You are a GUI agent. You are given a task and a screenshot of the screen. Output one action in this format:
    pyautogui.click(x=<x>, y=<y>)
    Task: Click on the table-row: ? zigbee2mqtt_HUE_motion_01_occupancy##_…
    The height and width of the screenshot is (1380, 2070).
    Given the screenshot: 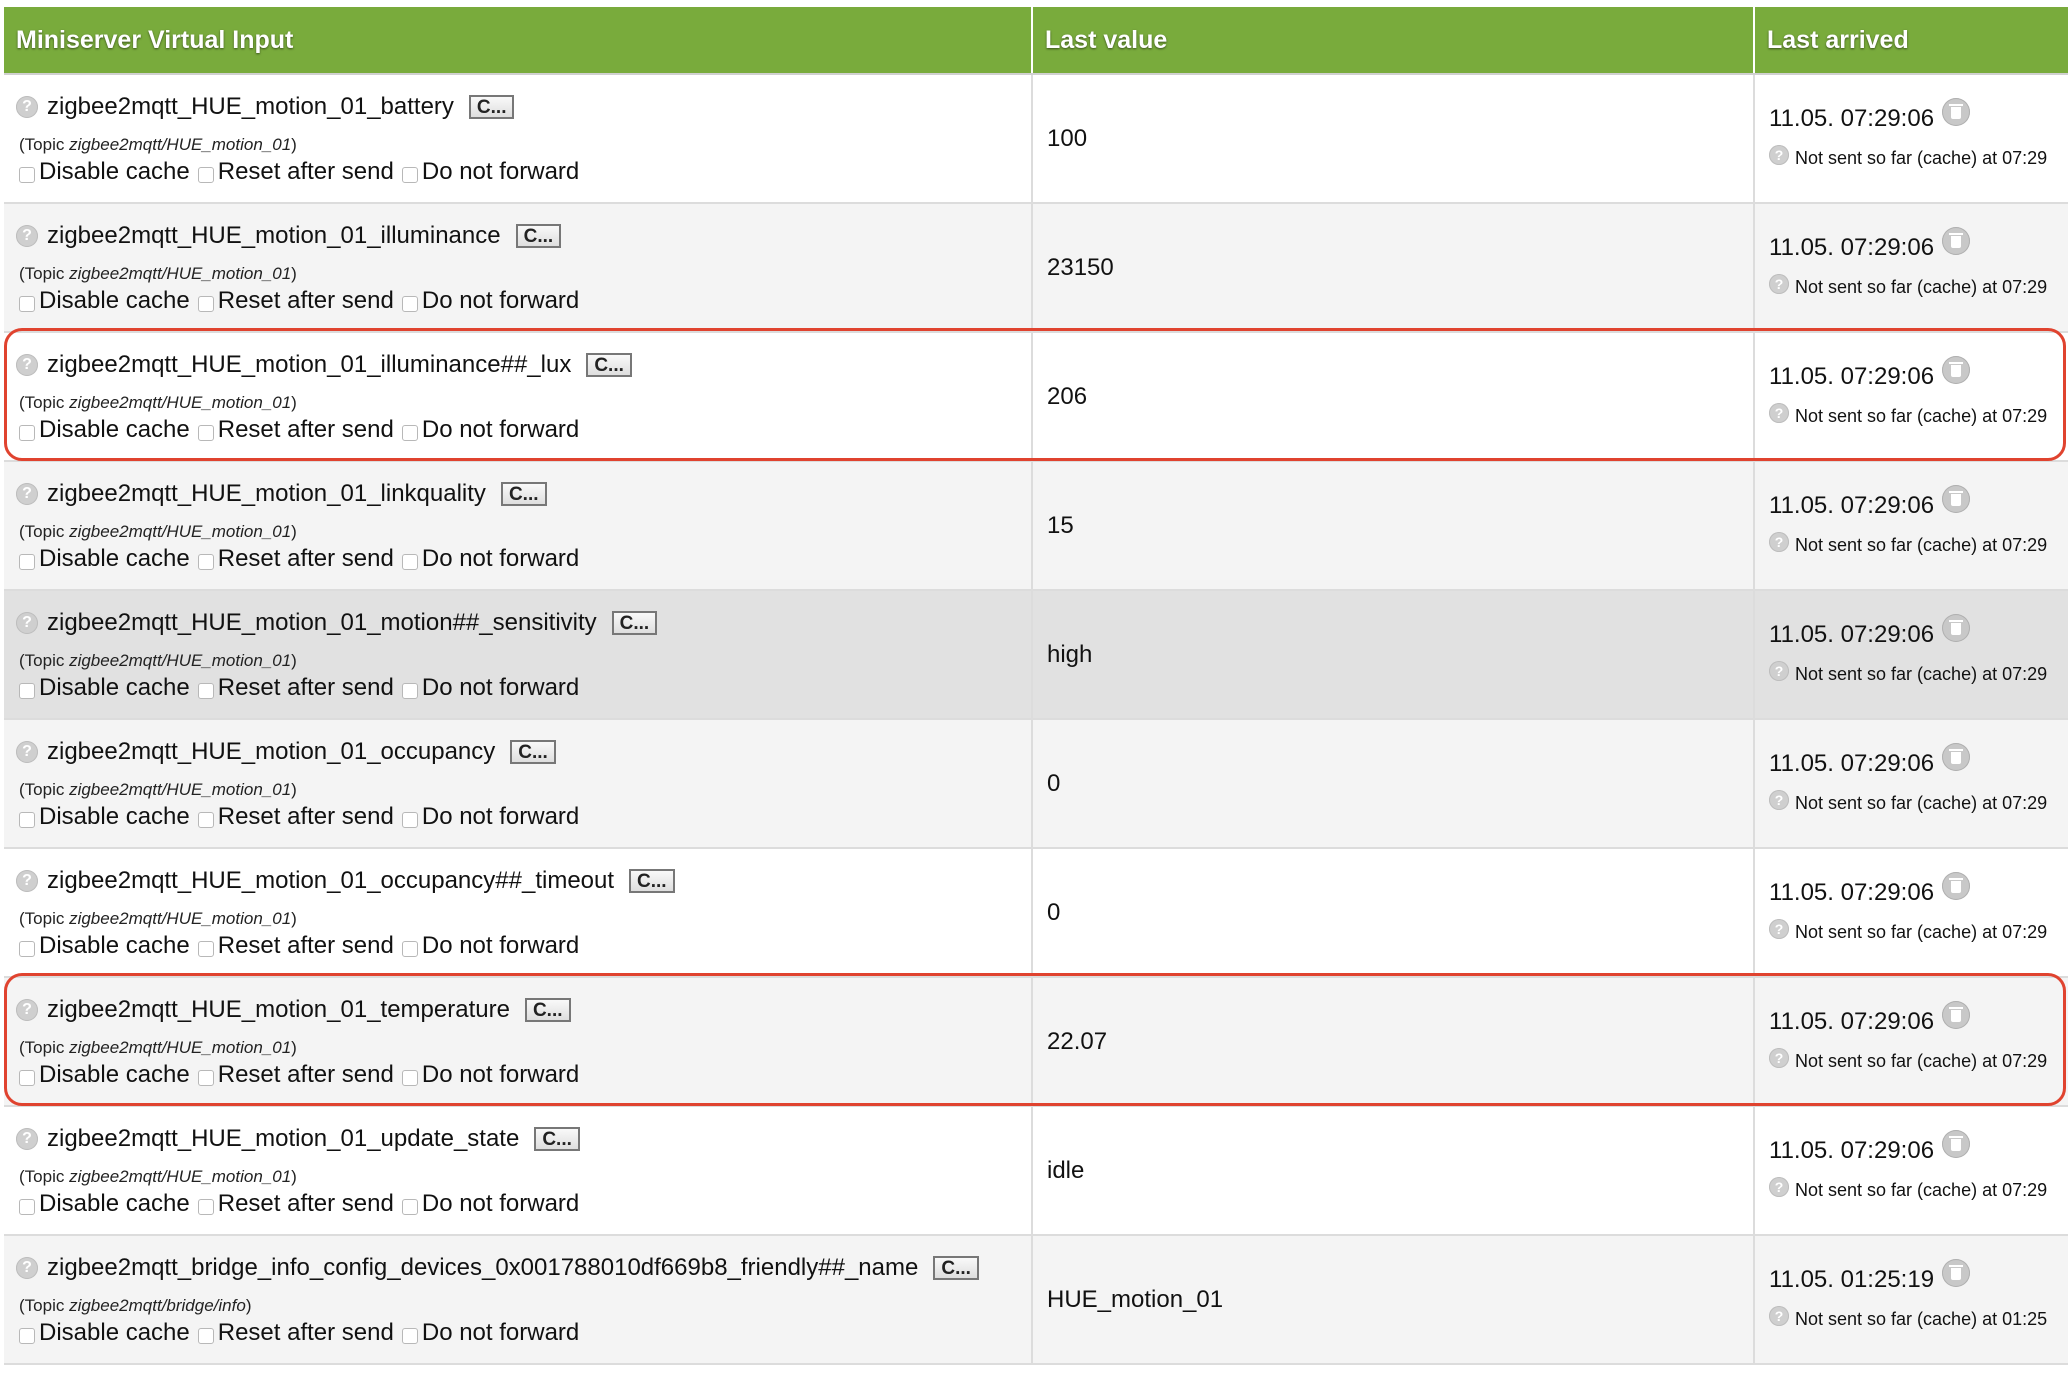 What is the action you would take?
    pyautogui.click(x=1036, y=913)
    